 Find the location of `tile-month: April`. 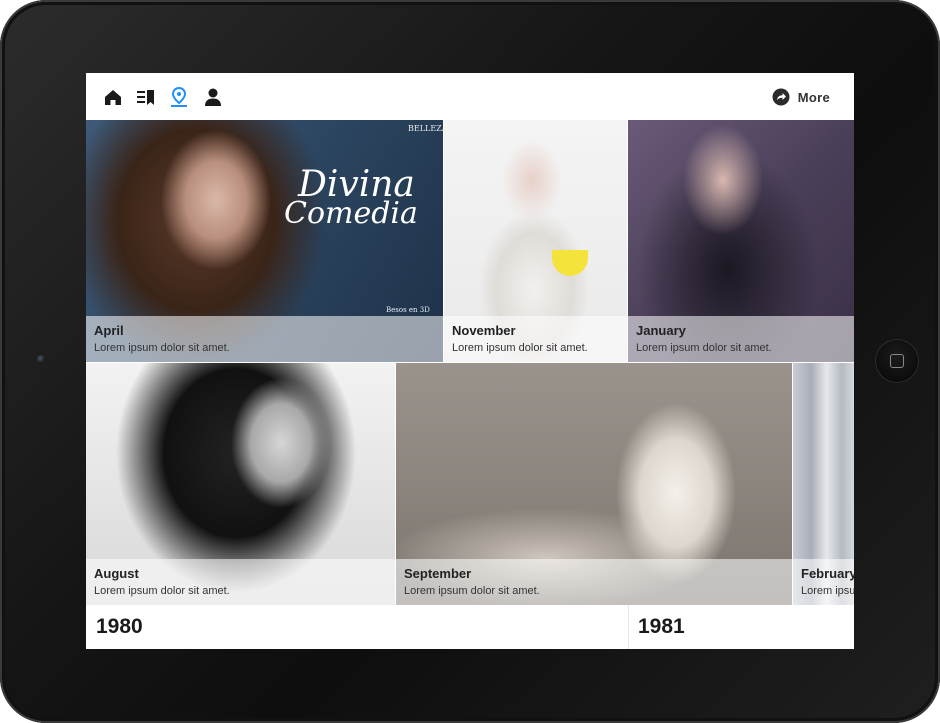

tile-month: April is located at coordinates (109, 330).